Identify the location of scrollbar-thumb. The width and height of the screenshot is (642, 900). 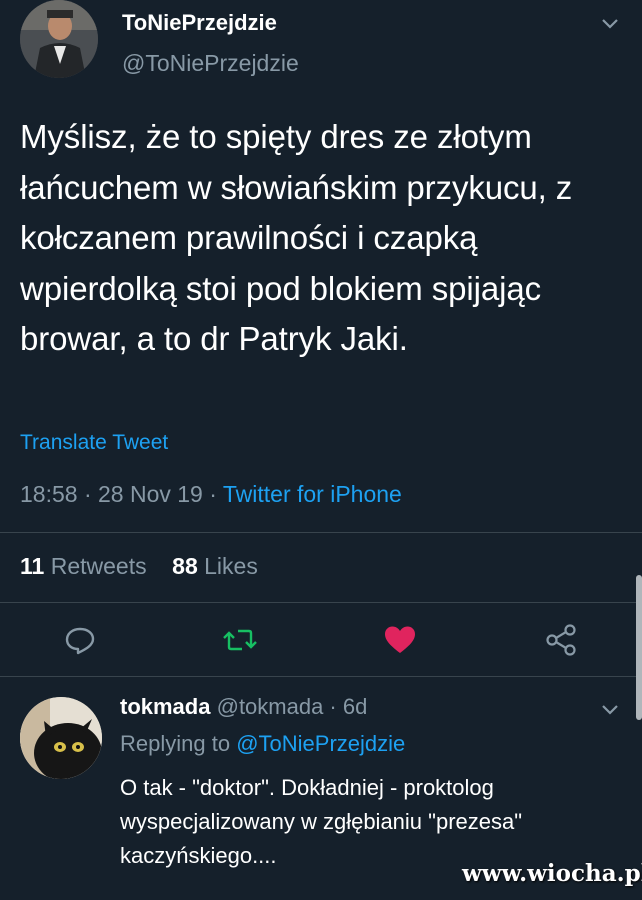
(639, 647).